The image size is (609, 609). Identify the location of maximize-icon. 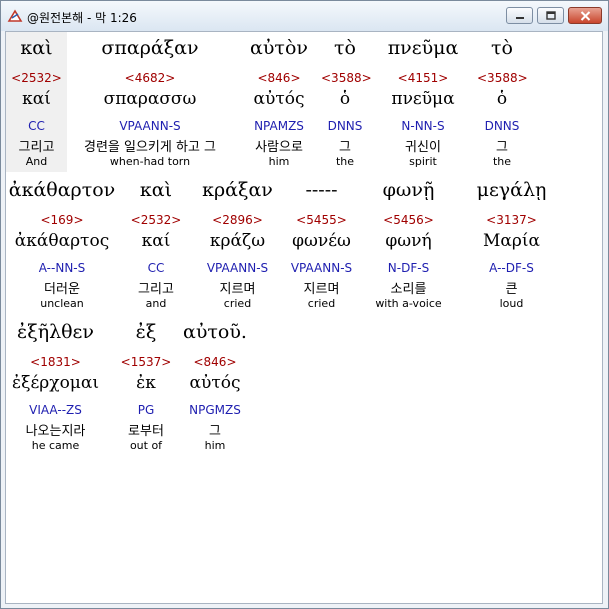
(550, 15).